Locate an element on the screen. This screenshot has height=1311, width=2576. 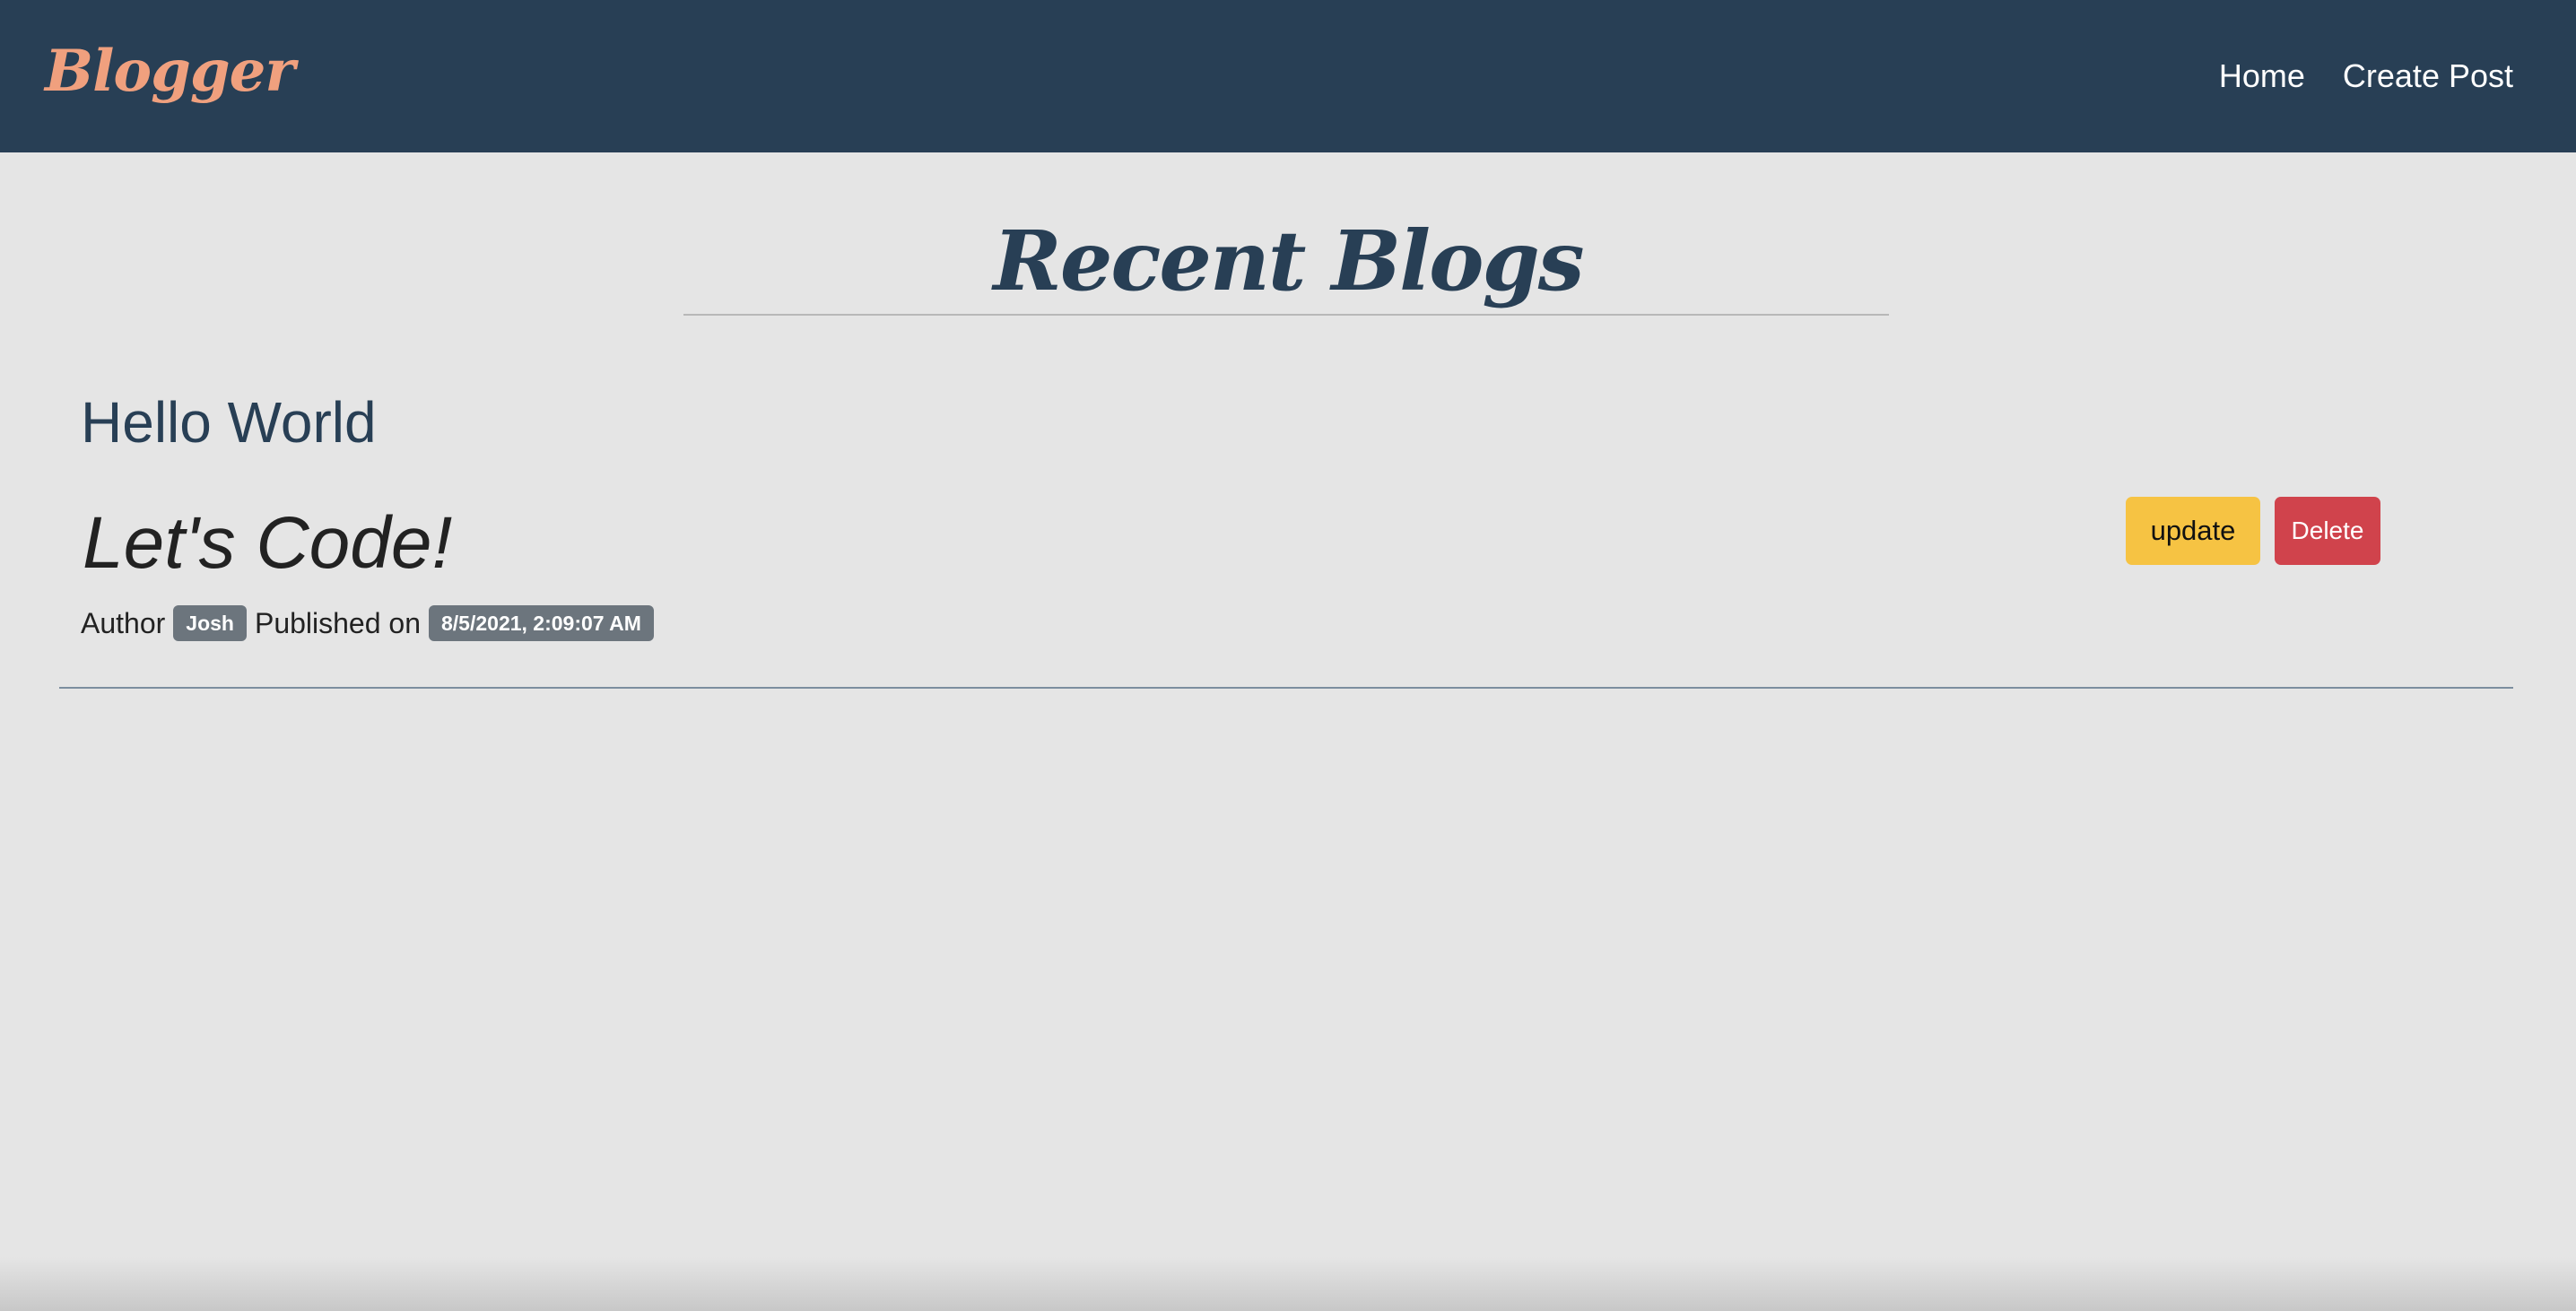
brand-logo: Blogger is located at coordinates (170, 71).